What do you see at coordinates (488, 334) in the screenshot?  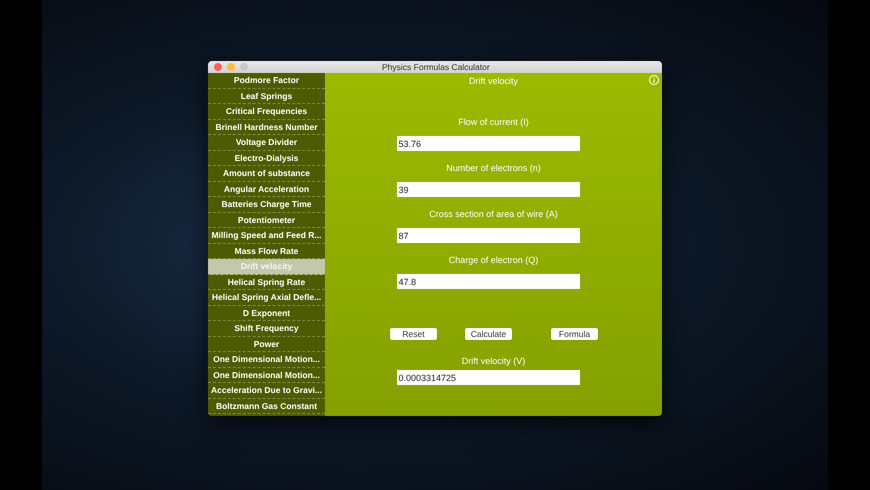 I see `action-button: Calculate` at bounding box center [488, 334].